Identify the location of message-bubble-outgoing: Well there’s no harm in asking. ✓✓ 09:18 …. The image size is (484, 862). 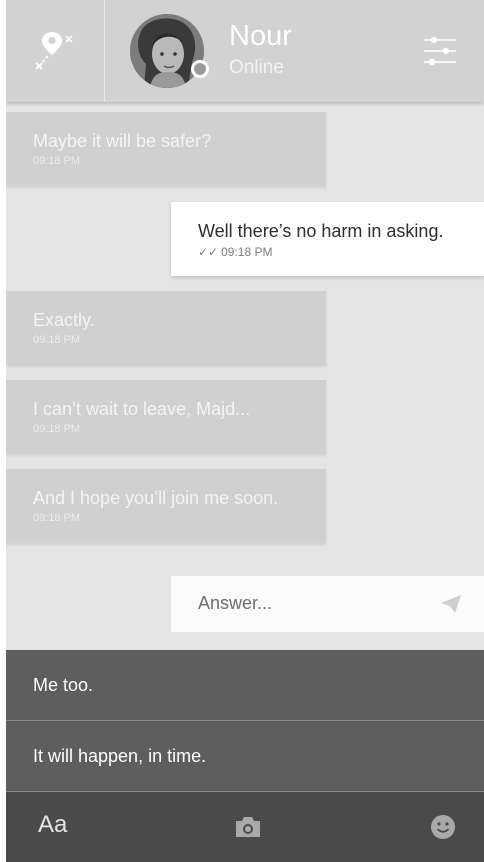
(327, 239).